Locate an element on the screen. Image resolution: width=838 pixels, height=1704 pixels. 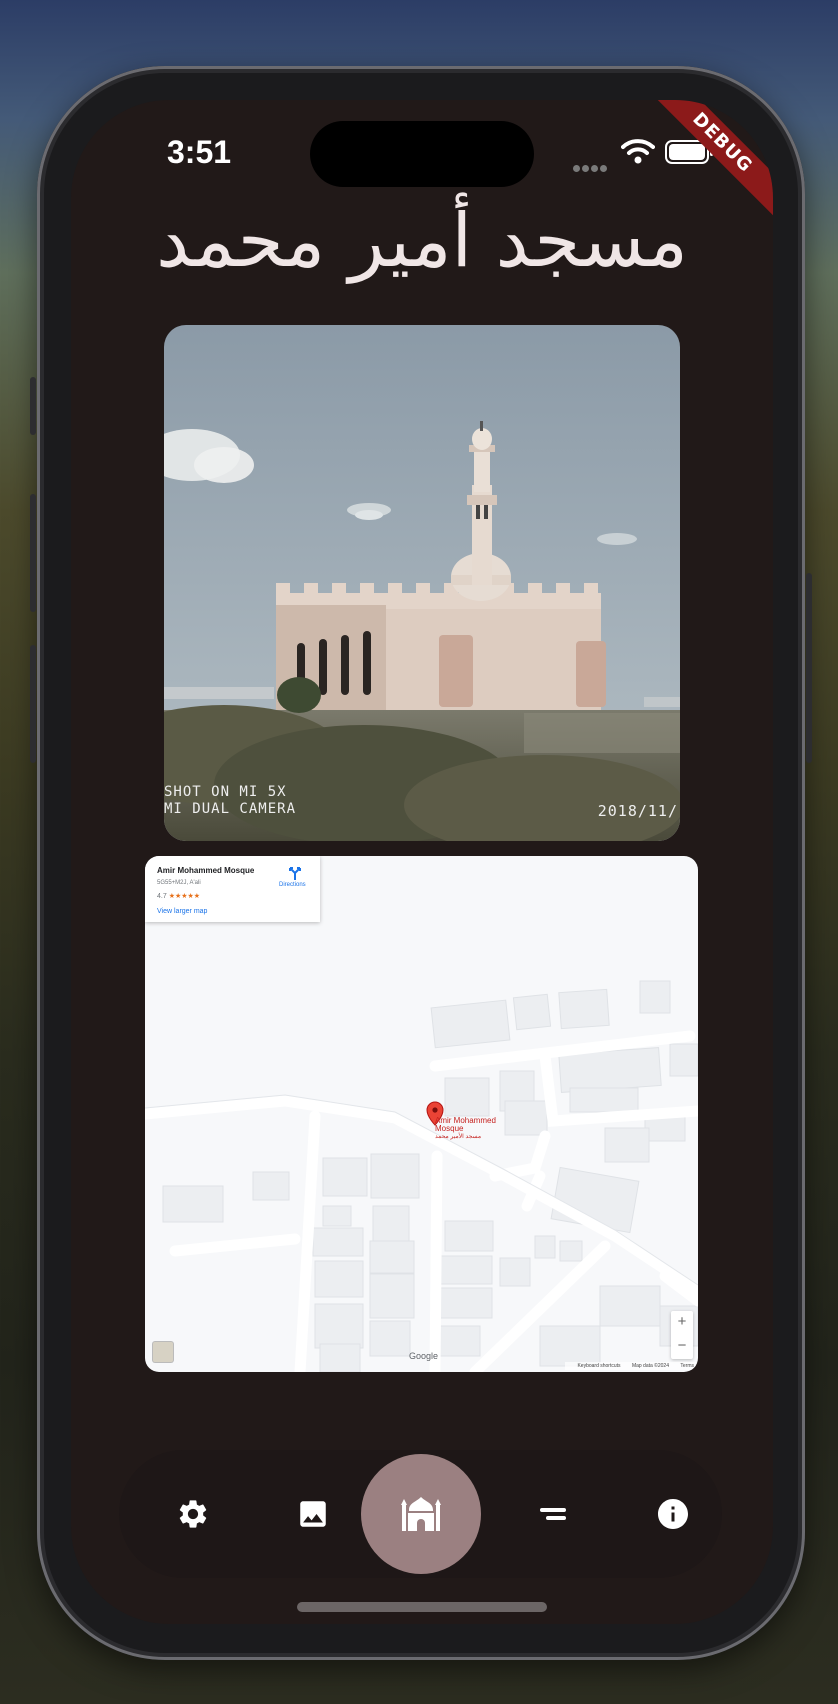
terms-link: Terms is located at coordinates (687, 1366).